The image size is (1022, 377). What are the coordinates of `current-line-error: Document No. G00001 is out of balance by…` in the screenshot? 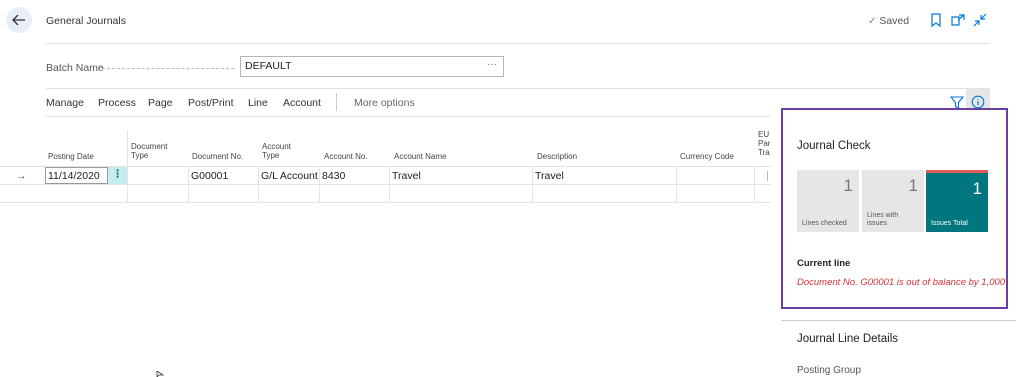 It's located at (901, 282).